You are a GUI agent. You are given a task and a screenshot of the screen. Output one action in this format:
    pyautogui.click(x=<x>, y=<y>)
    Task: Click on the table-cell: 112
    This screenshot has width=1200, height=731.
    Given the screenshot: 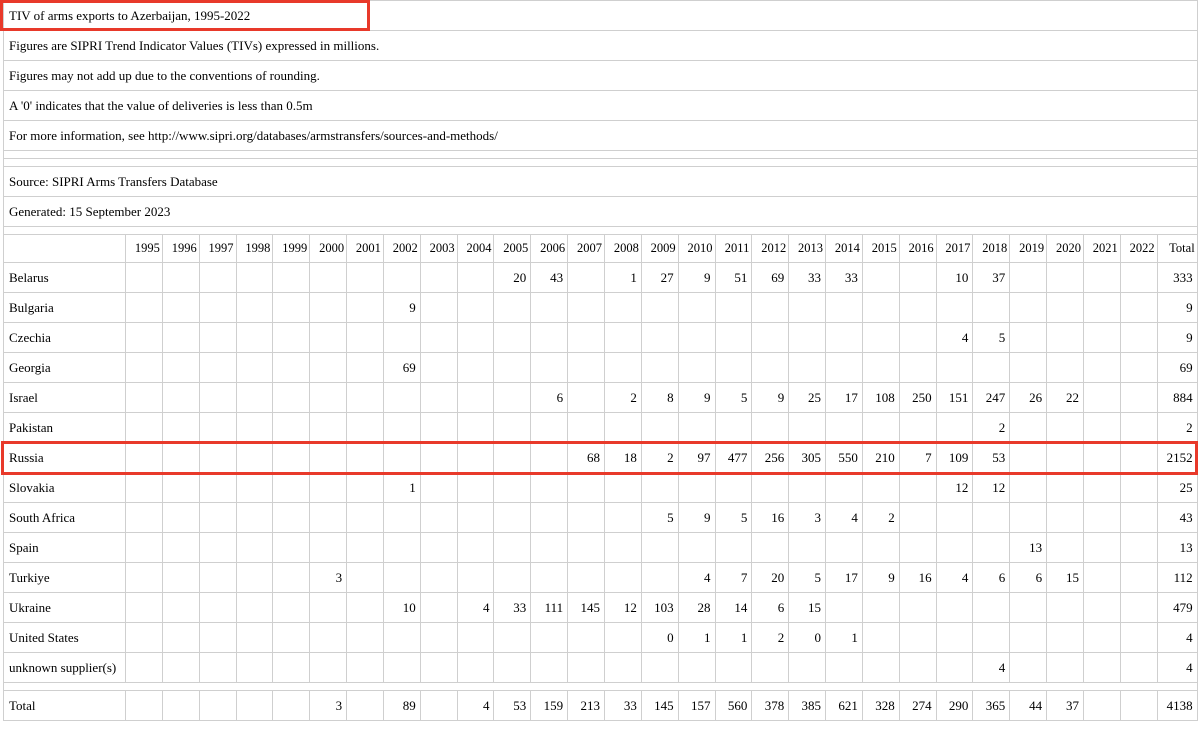 What is the action you would take?
    pyautogui.click(x=1177, y=577)
    